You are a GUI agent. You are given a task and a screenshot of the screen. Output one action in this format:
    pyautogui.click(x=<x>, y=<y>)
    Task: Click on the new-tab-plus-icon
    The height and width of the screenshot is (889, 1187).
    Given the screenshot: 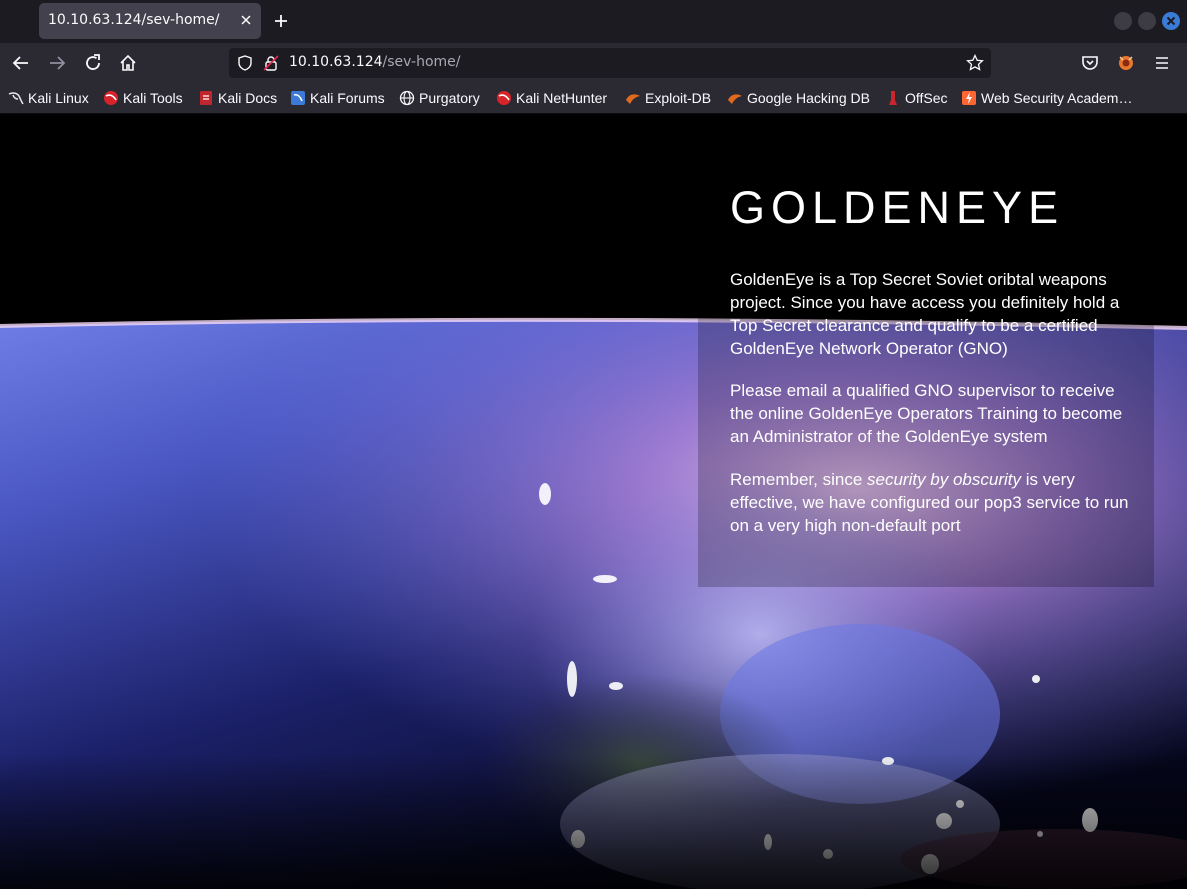 What is the action you would take?
    pyautogui.click(x=281, y=21)
    